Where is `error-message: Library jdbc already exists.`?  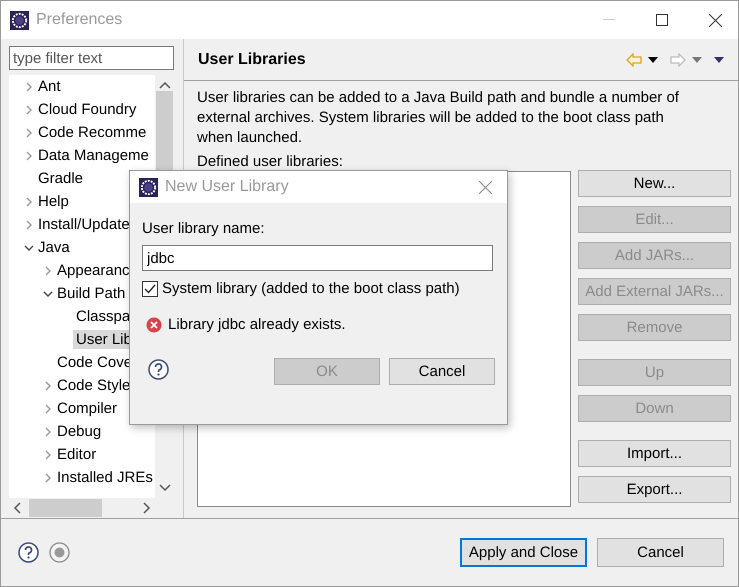
error-message: Library jdbc already exists. is located at coordinates (257, 324).